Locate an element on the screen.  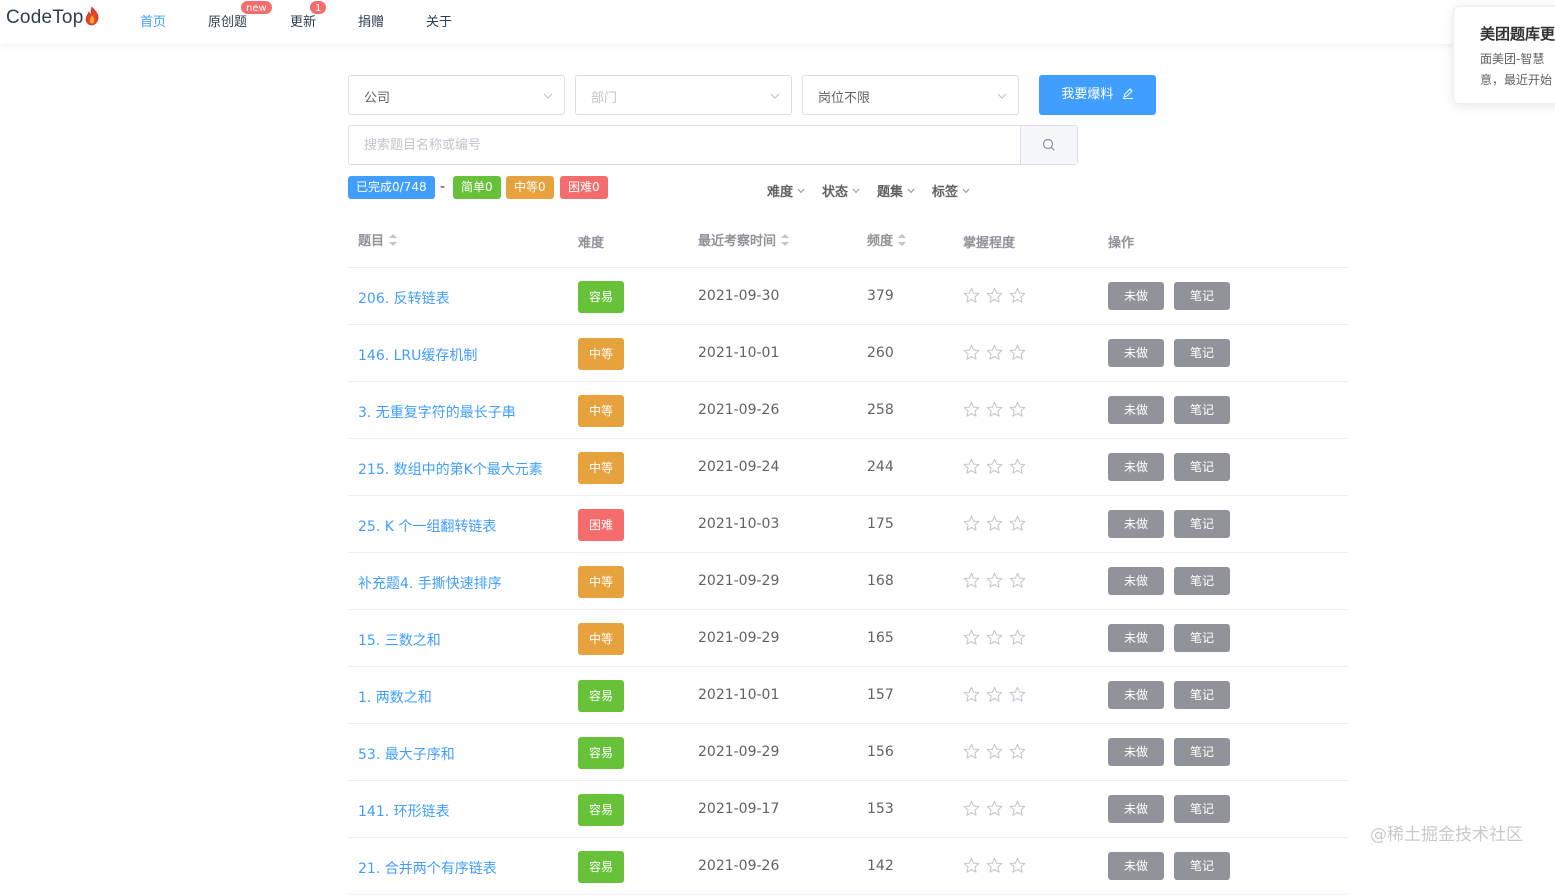
column-header-last-date: 最近考察时间 is located at coordinates (744, 239).